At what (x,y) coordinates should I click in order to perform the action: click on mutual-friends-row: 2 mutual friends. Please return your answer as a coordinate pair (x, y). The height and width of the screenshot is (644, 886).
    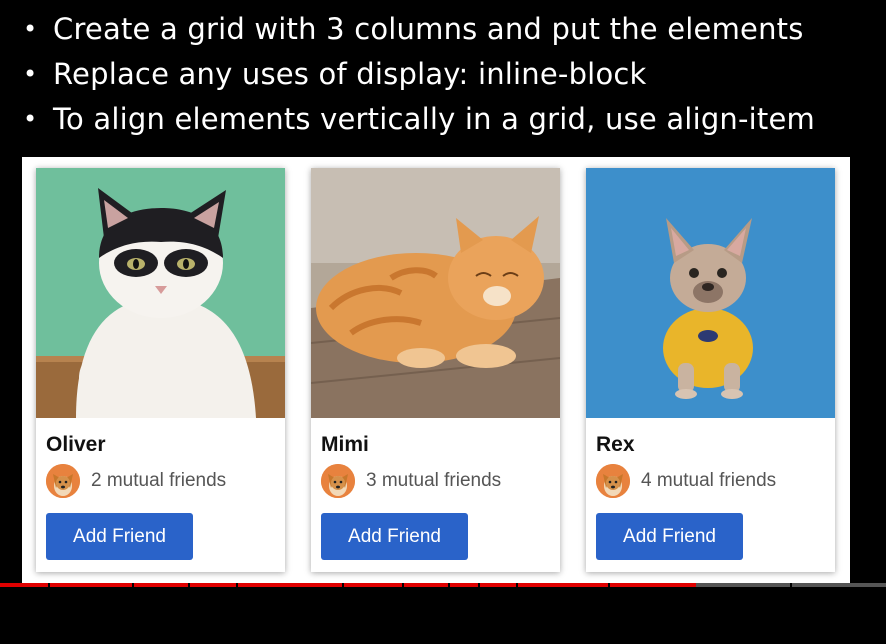
    Looking at the image, I should click on (136, 481).